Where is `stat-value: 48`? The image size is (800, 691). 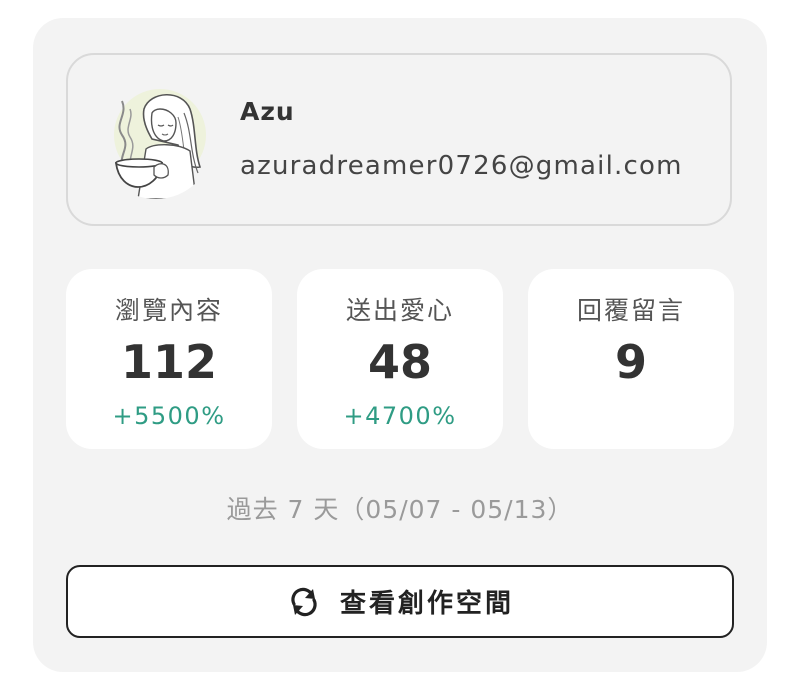
stat-value: 48 is located at coordinates (399, 362).